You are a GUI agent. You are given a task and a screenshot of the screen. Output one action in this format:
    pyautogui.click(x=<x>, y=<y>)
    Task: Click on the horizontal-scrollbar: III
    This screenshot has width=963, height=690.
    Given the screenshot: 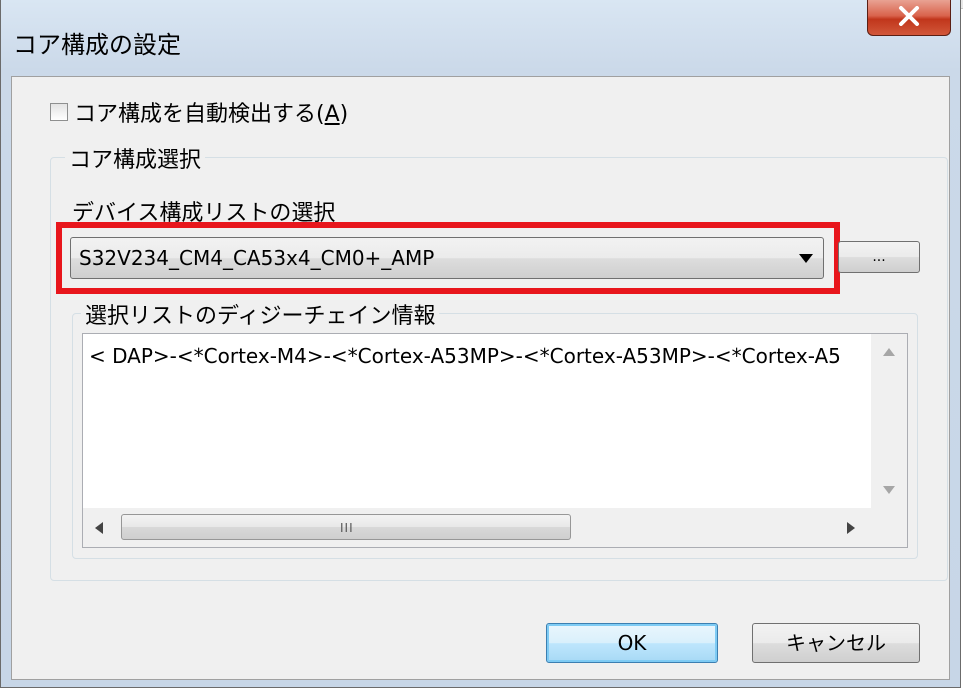 What is the action you would take?
    pyautogui.click(x=477, y=527)
    